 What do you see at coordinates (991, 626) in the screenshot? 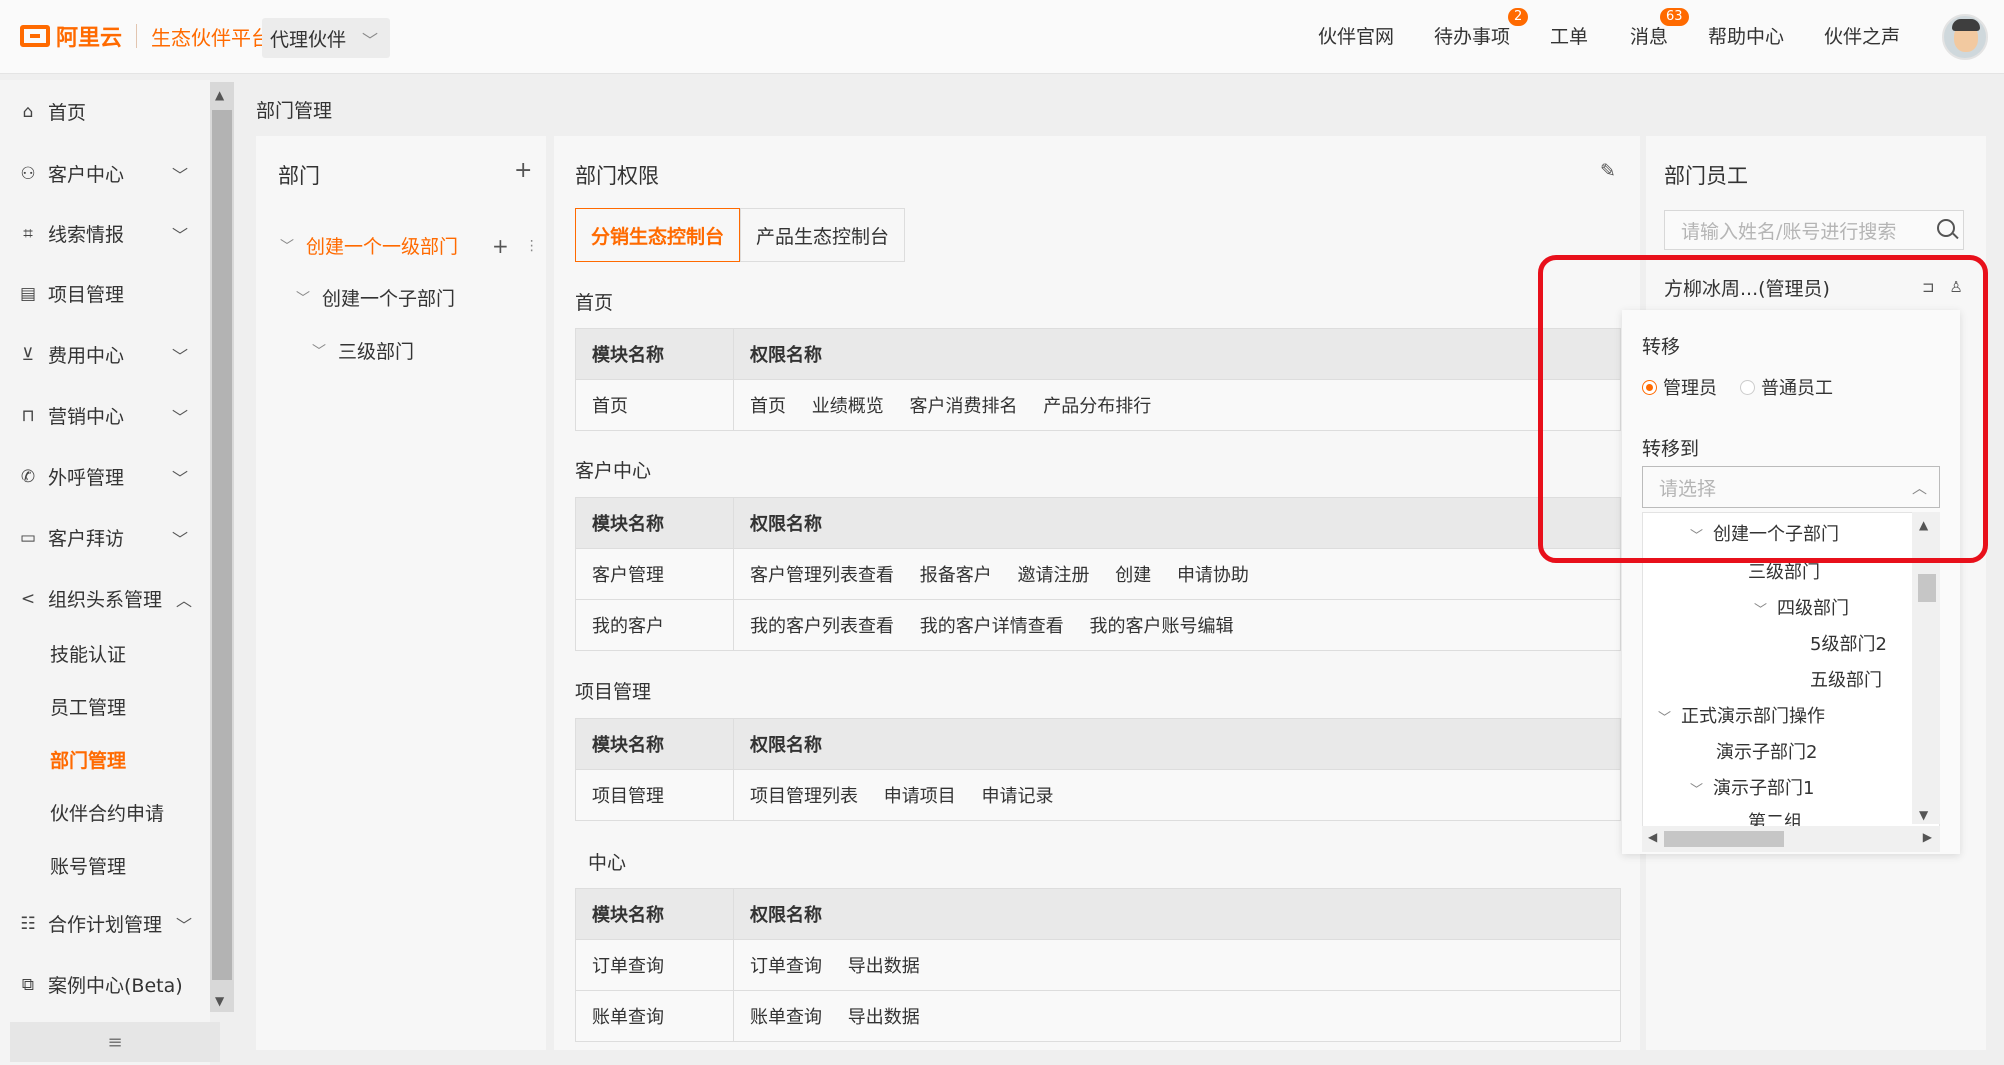
I see `permission-item: 我的客户详情查看` at bounding box center [991, 626].